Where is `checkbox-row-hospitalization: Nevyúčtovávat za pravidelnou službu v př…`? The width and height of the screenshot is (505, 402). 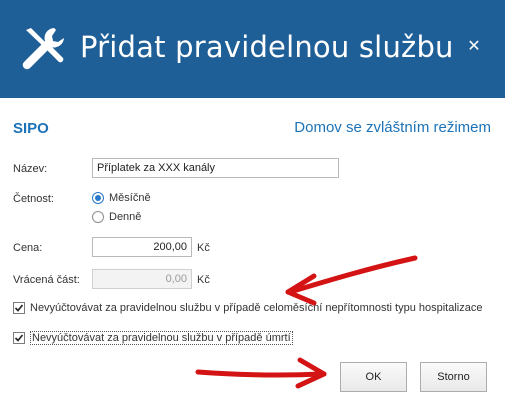
checkbox-row-hospitalization: Nevyúčtovávat za pravidelnou službu v př… is located at coordinates (247, 308).